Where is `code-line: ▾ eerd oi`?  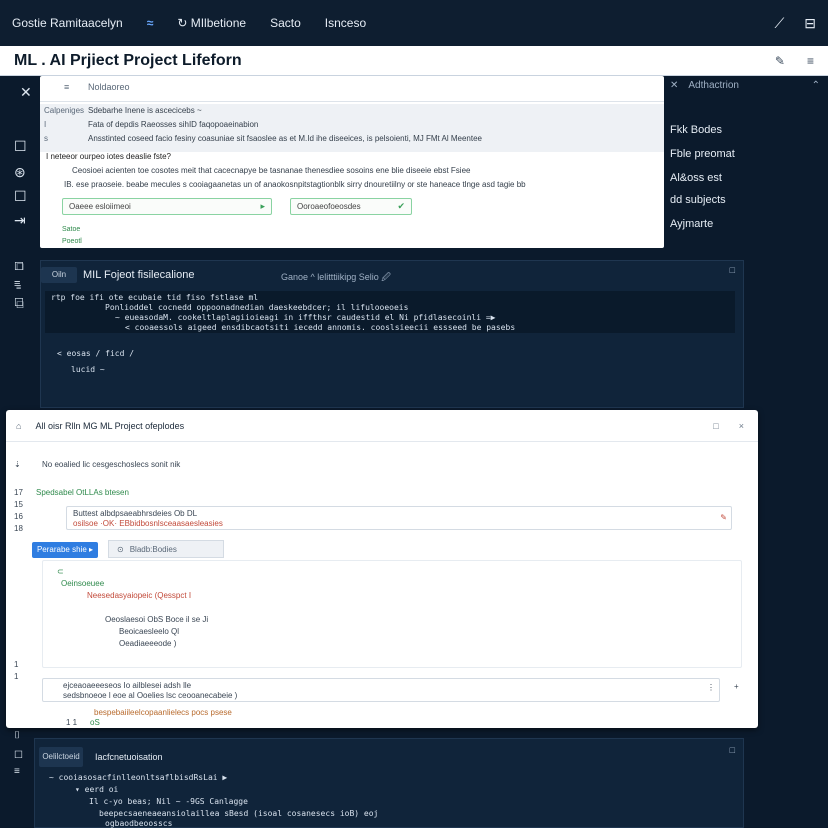 code-line: ▾ eerd oi is located at coordinates (97, 789).